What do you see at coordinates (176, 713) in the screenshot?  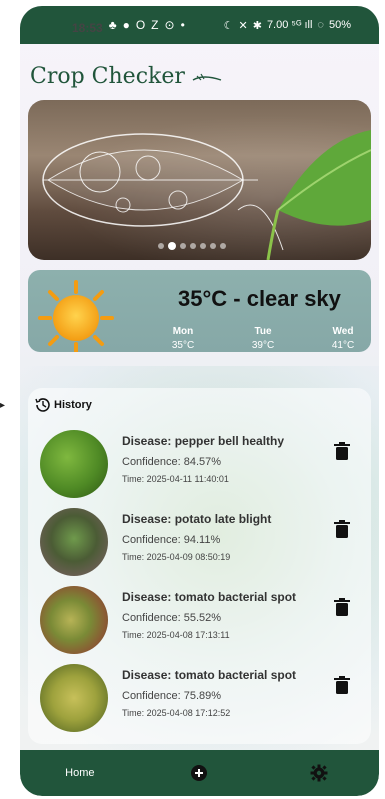 I see `timestamp: Time: 2025-04-08 17:12:52` at bounding box center [176, 713].